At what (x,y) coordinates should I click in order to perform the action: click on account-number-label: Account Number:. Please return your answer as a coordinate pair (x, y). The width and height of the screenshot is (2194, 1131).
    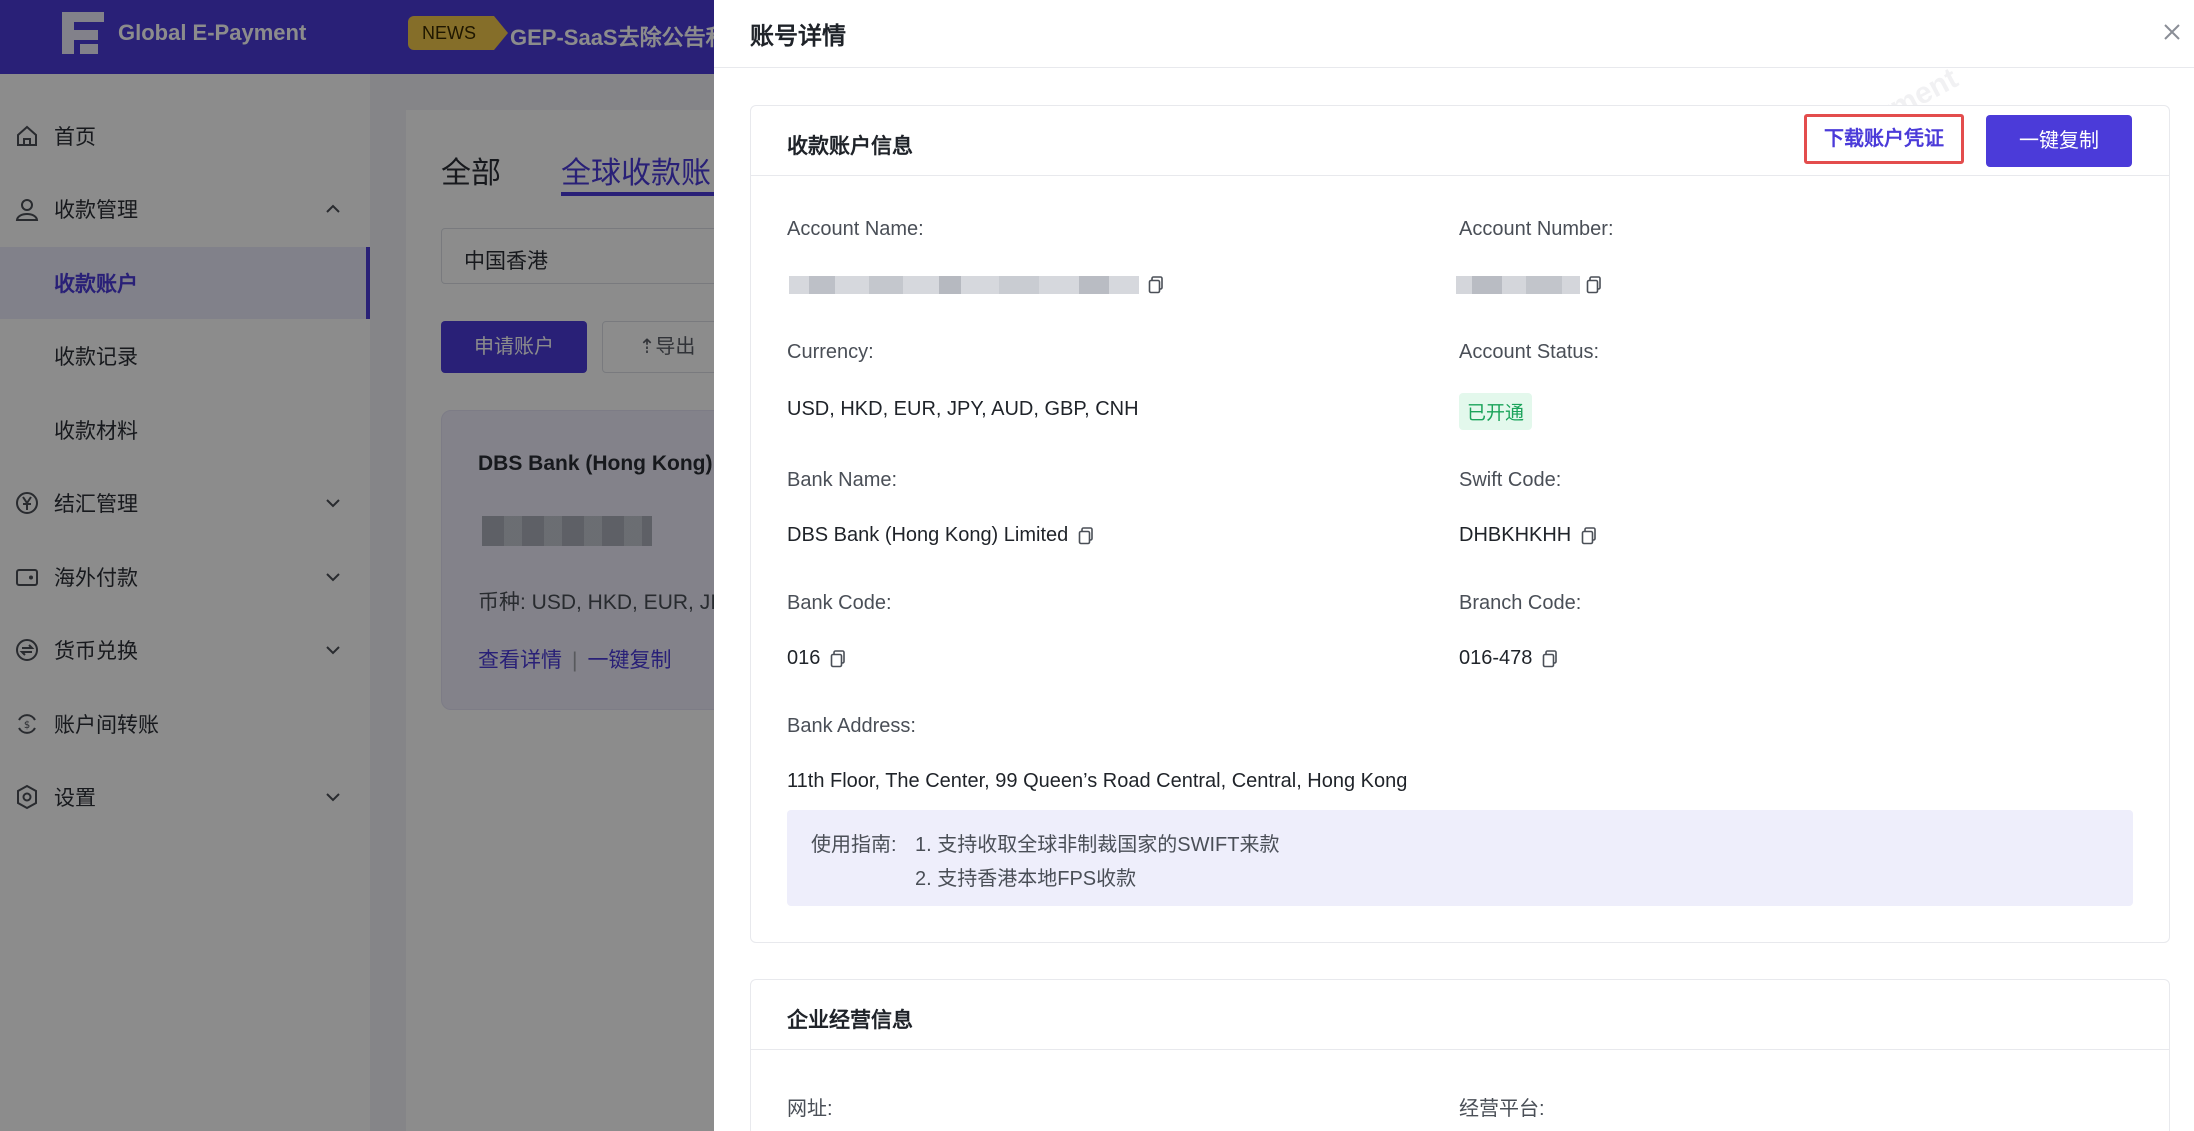
    Looking at the image, I should click on (1536, 229).